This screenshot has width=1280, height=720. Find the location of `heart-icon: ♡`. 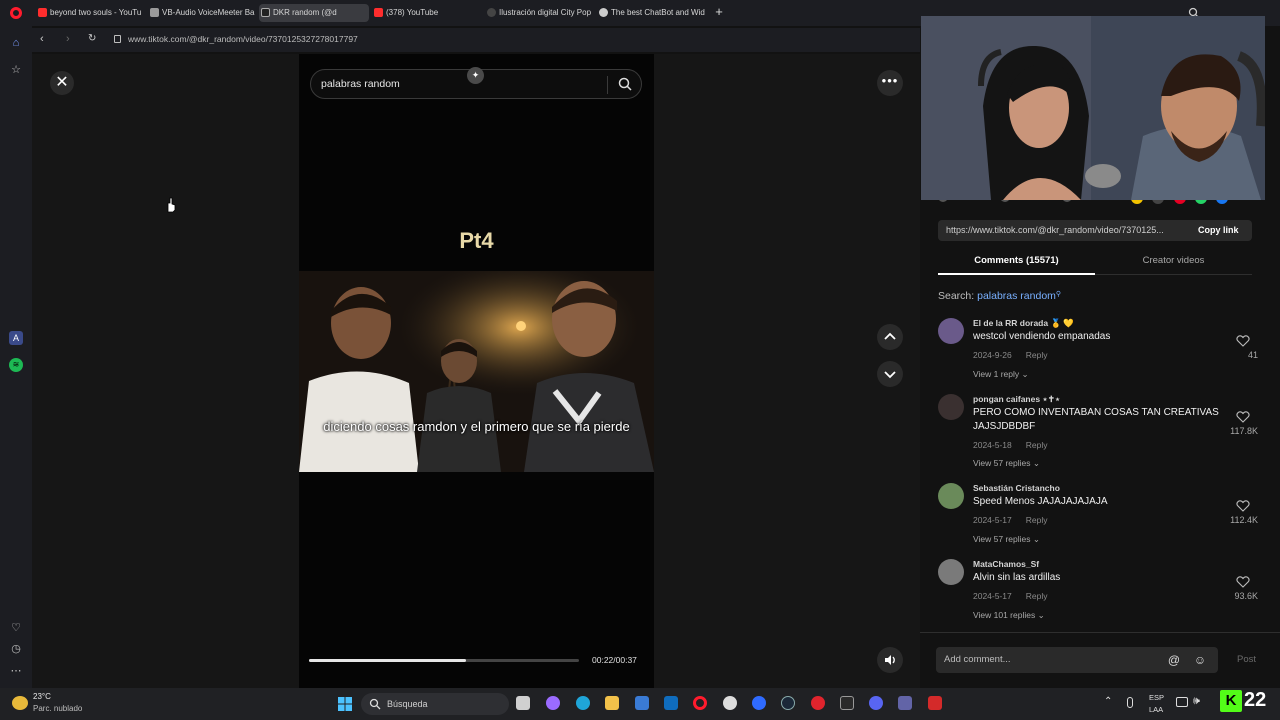

heart-icon: ♡ is located at coordinates (16, 628).